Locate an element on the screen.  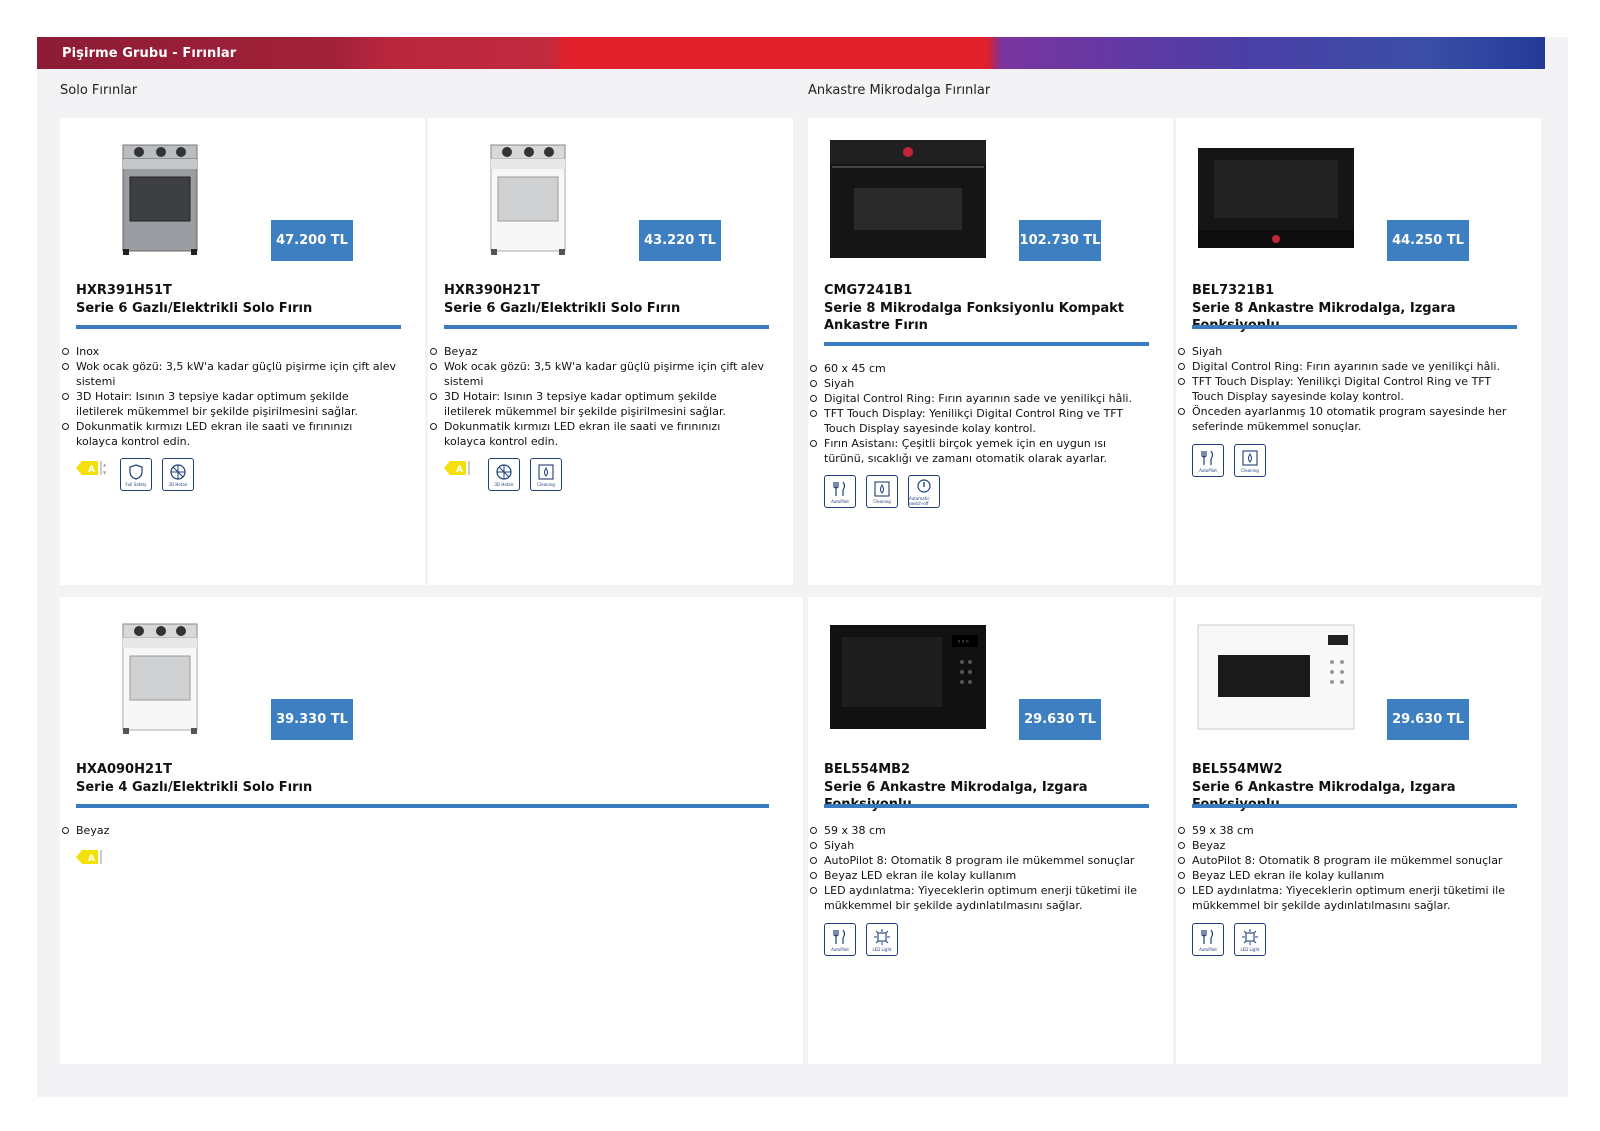
product-name: Serie 4 Gazlı/Elektrikli Solo Fırın is located at coordinates (194, 787).